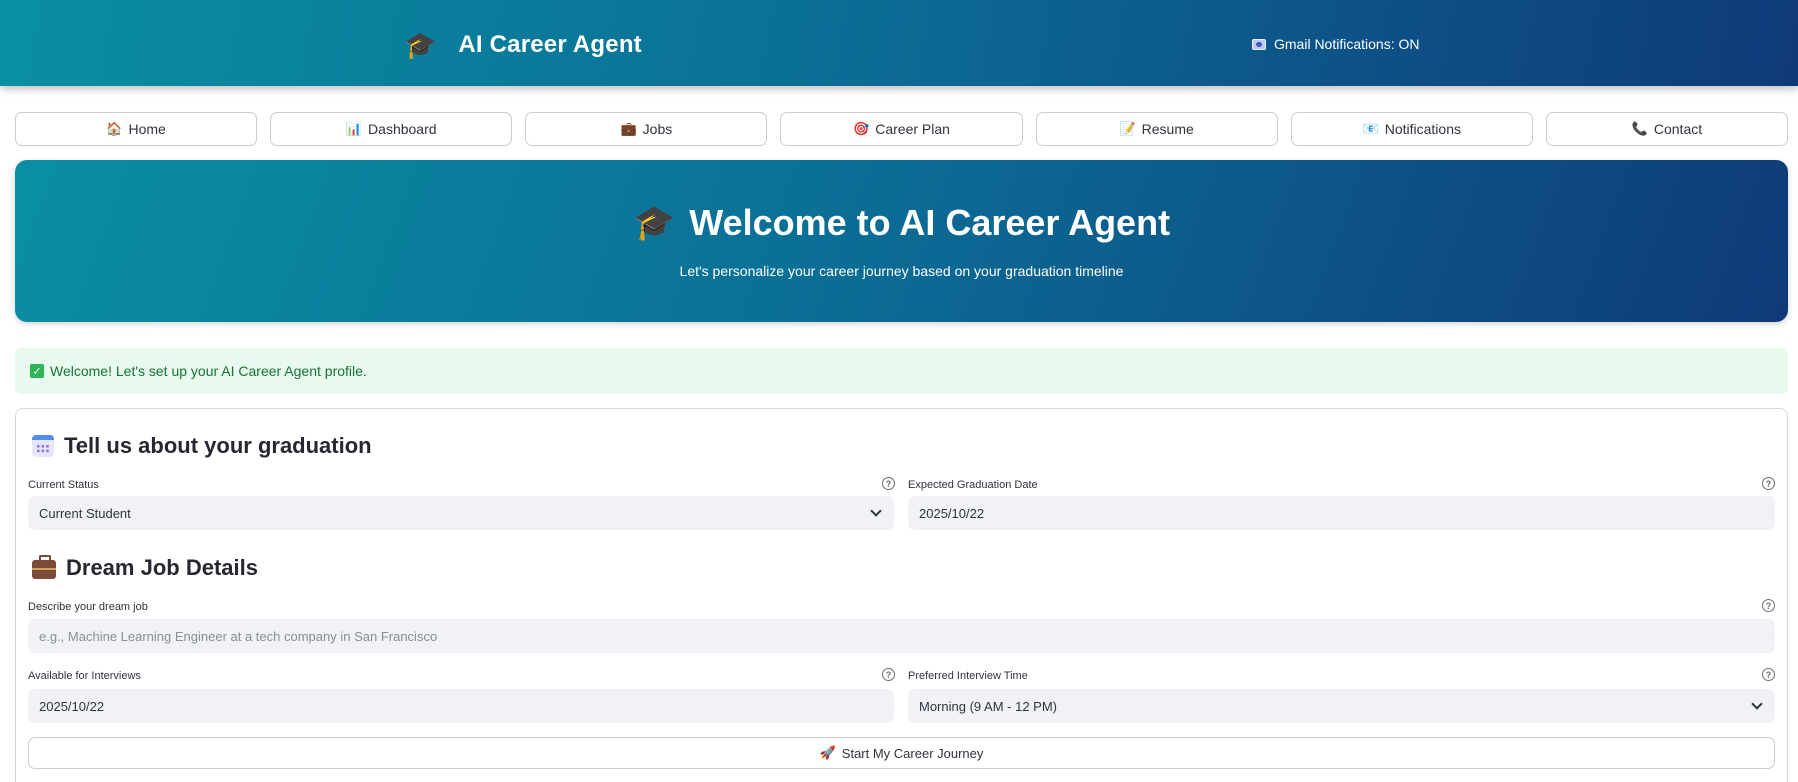 The image size is (1798, 782). I want to click on nav-dashboard-button: 📊 Dashboard, so click(391, 129).